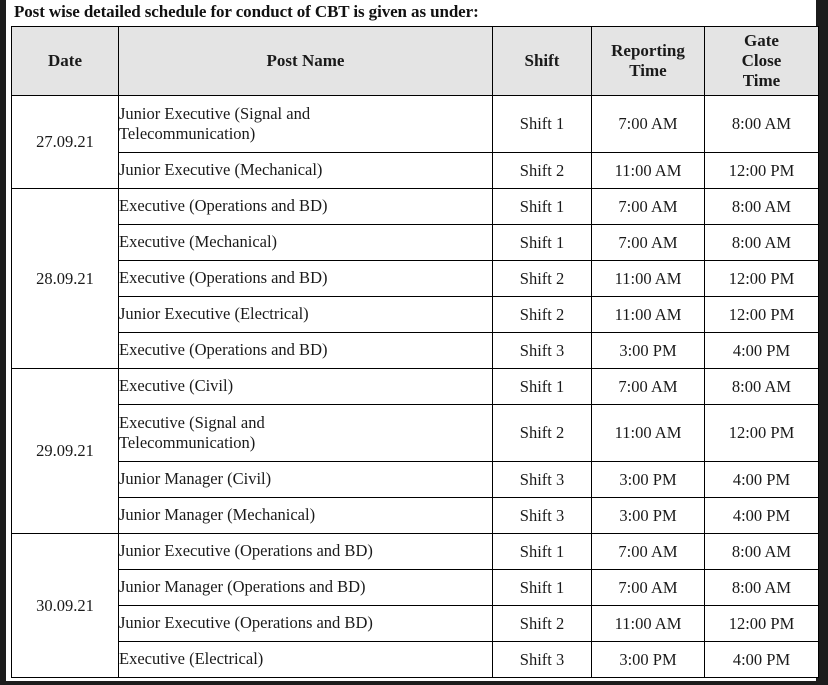  I want to click on cell-post-name: Junior Manager (Civil), so click(305, 479).